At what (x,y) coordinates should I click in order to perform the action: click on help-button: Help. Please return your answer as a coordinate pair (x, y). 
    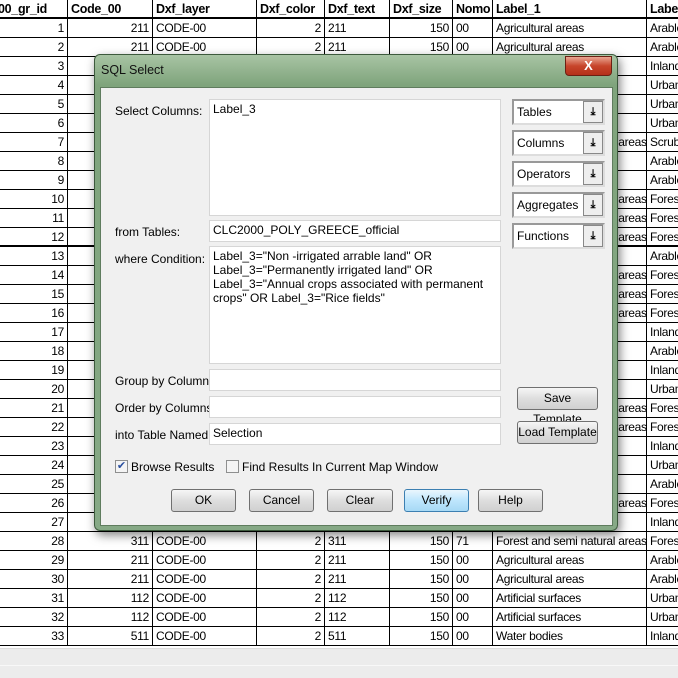
    Looking at the image, I should click on (510, 500).